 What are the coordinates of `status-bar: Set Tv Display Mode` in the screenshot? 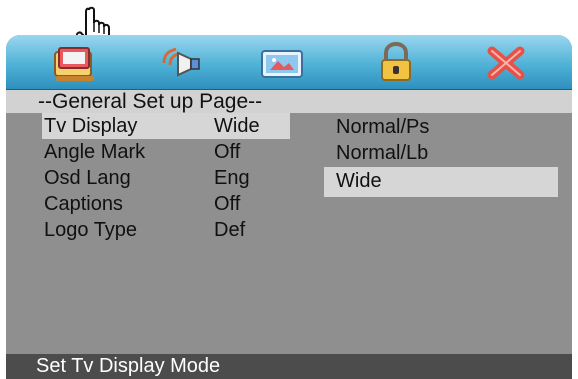 It's located at (289, 366).